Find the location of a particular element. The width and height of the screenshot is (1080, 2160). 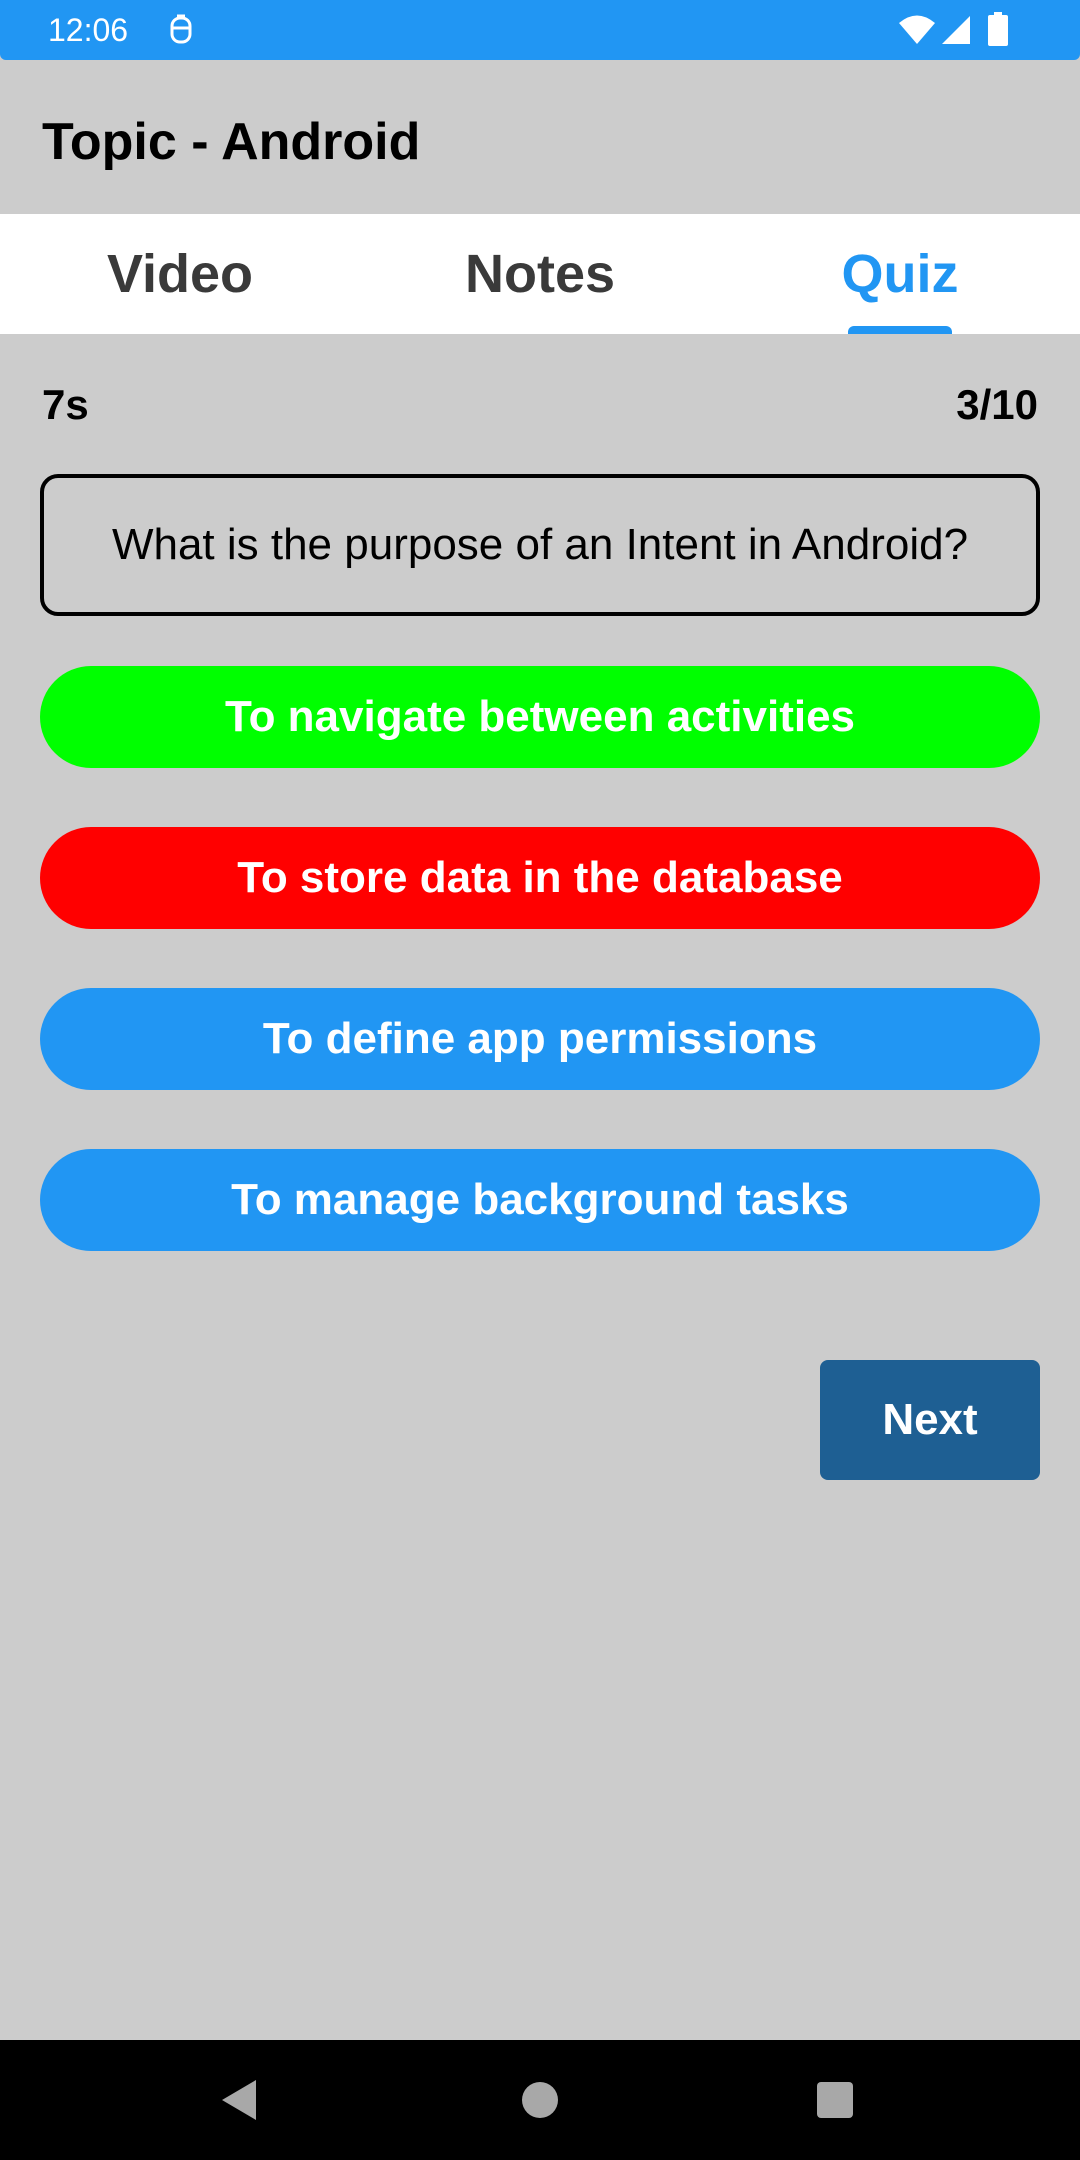

home-icon is located at coordinates (540, 2100).